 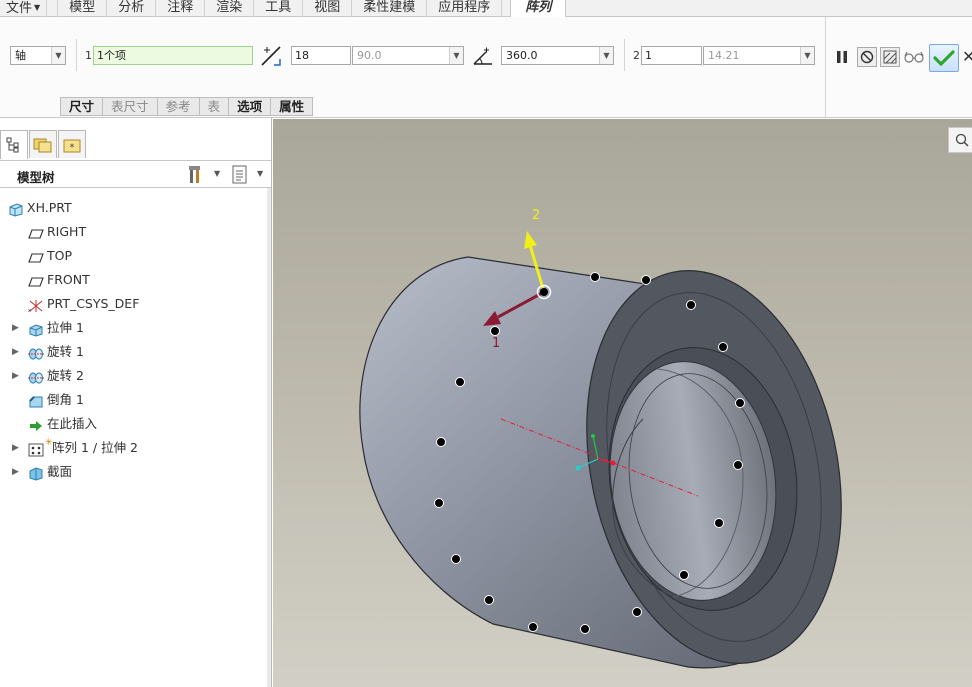 What do you see at coordinates (198, 175) in the screenshot?
I see `tree-settings-tools-icon` at bounding box center [198, 175].